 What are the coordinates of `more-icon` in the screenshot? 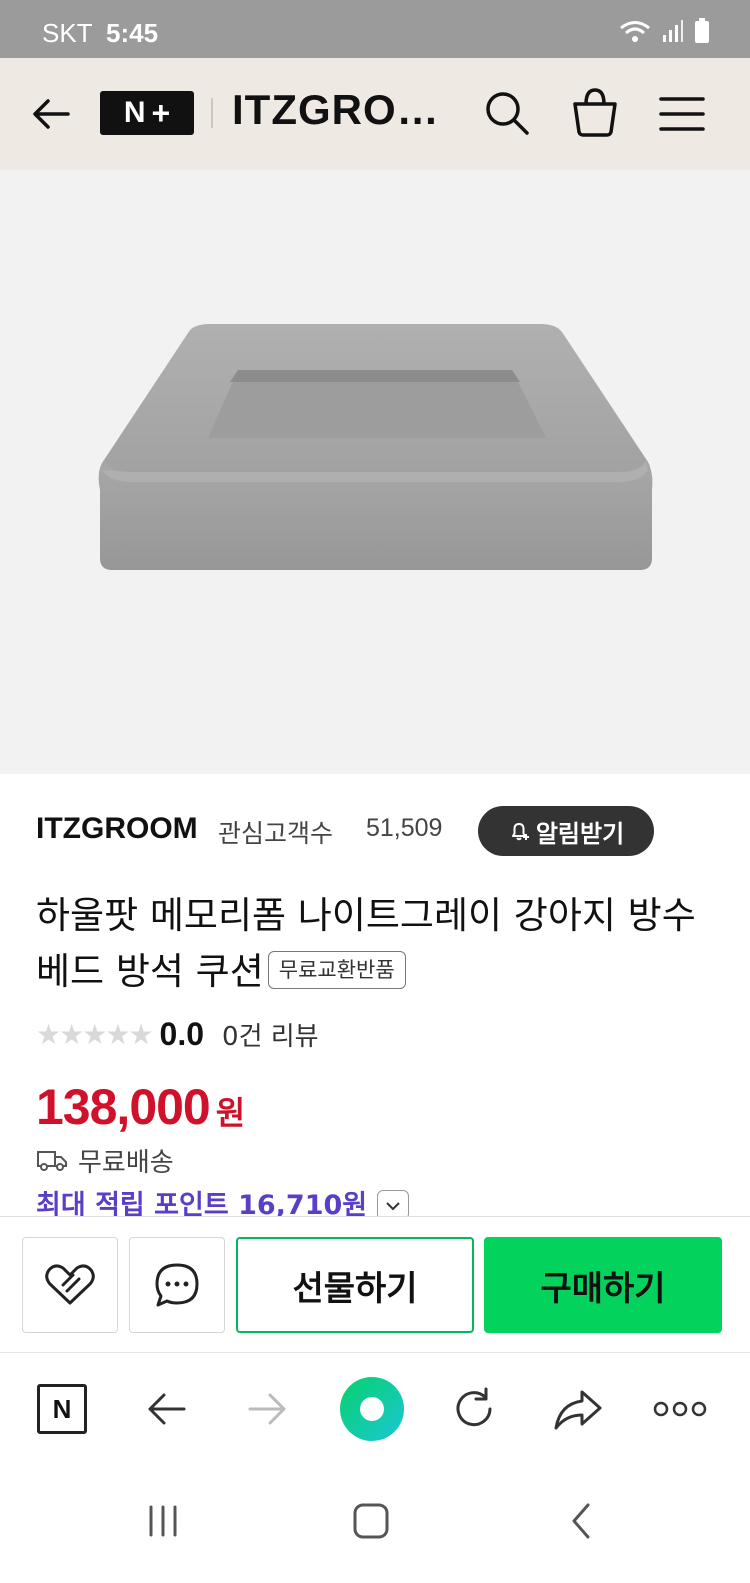 It's located at (680, 1409).